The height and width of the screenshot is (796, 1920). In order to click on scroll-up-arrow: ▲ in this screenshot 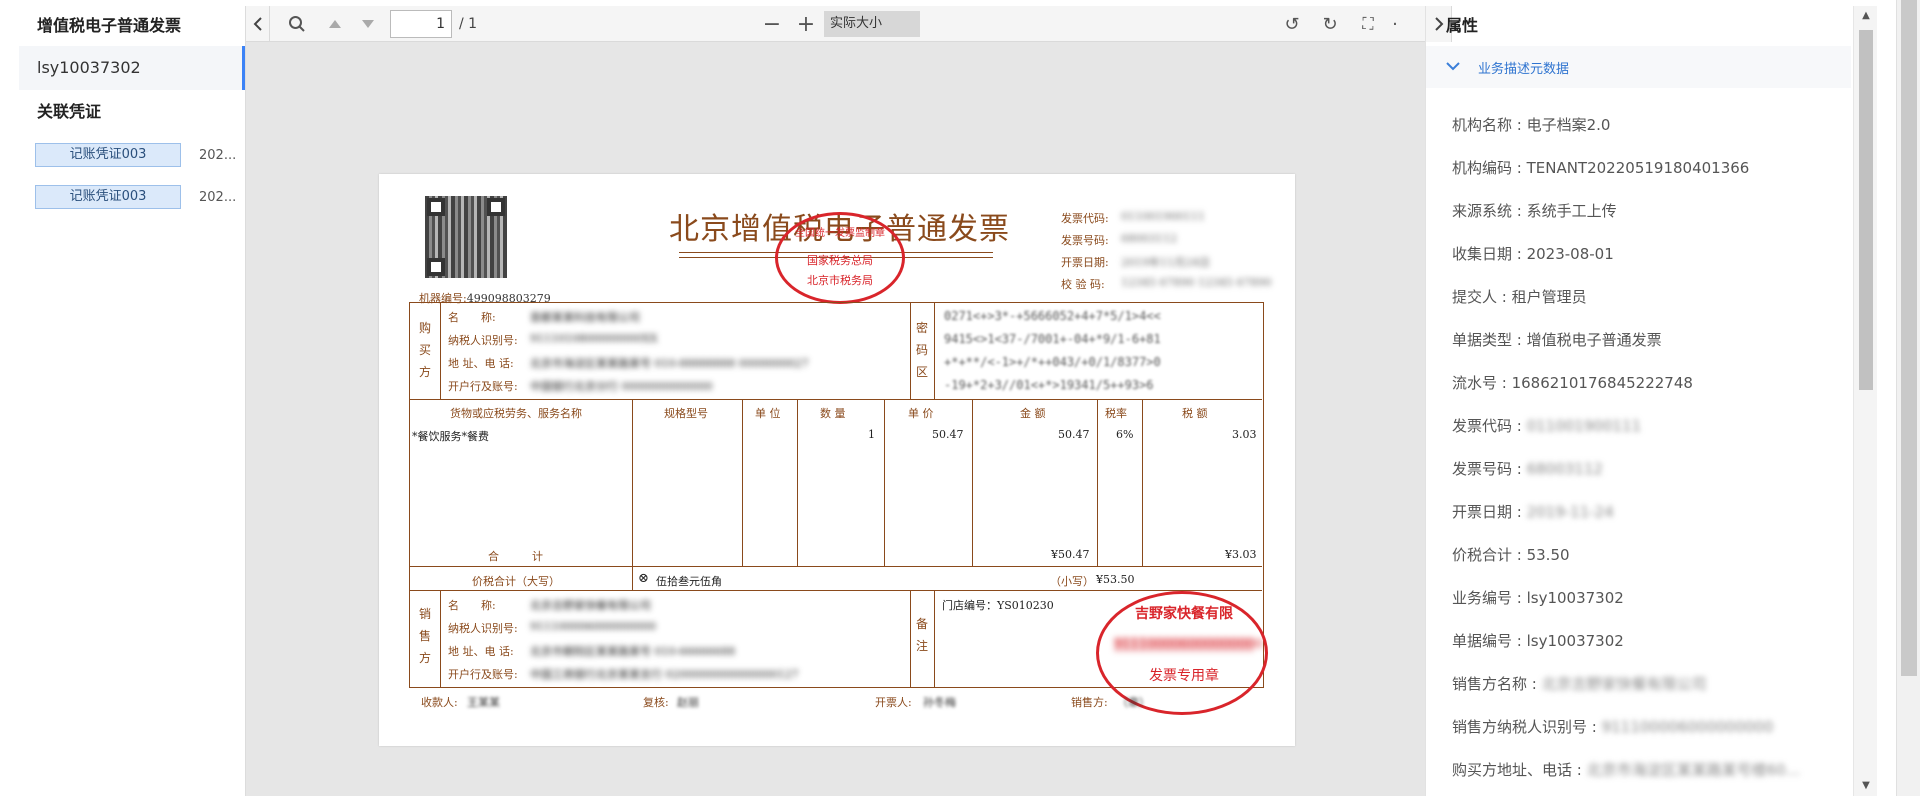, I will do `click(1866, 16)`.